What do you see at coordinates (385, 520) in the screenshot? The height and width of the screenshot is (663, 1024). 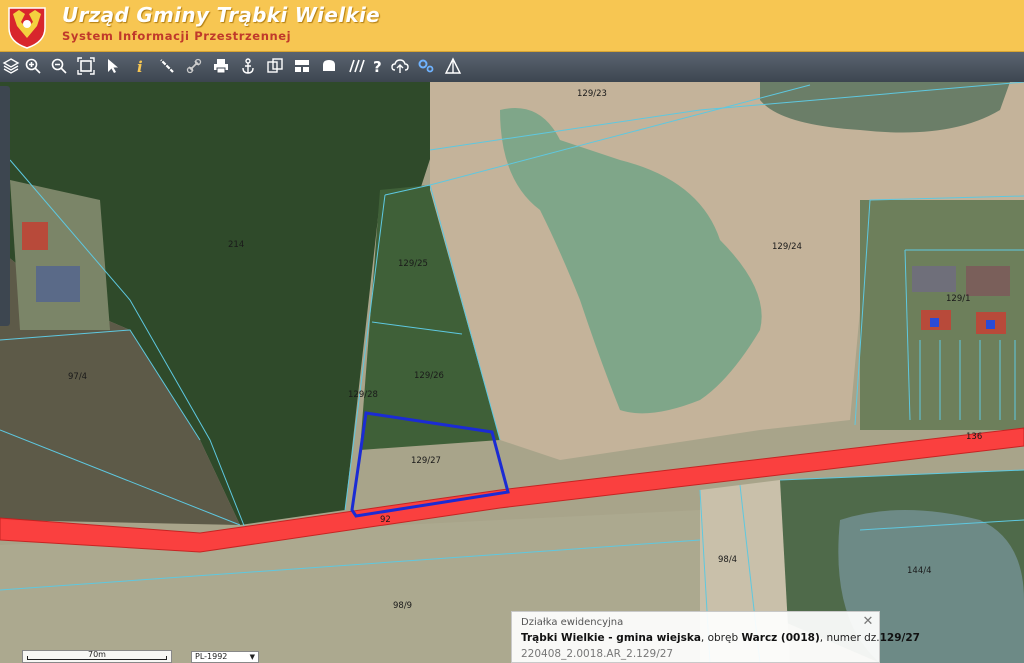 I see `parcel-label: 92` at bounding box center [385, 520].